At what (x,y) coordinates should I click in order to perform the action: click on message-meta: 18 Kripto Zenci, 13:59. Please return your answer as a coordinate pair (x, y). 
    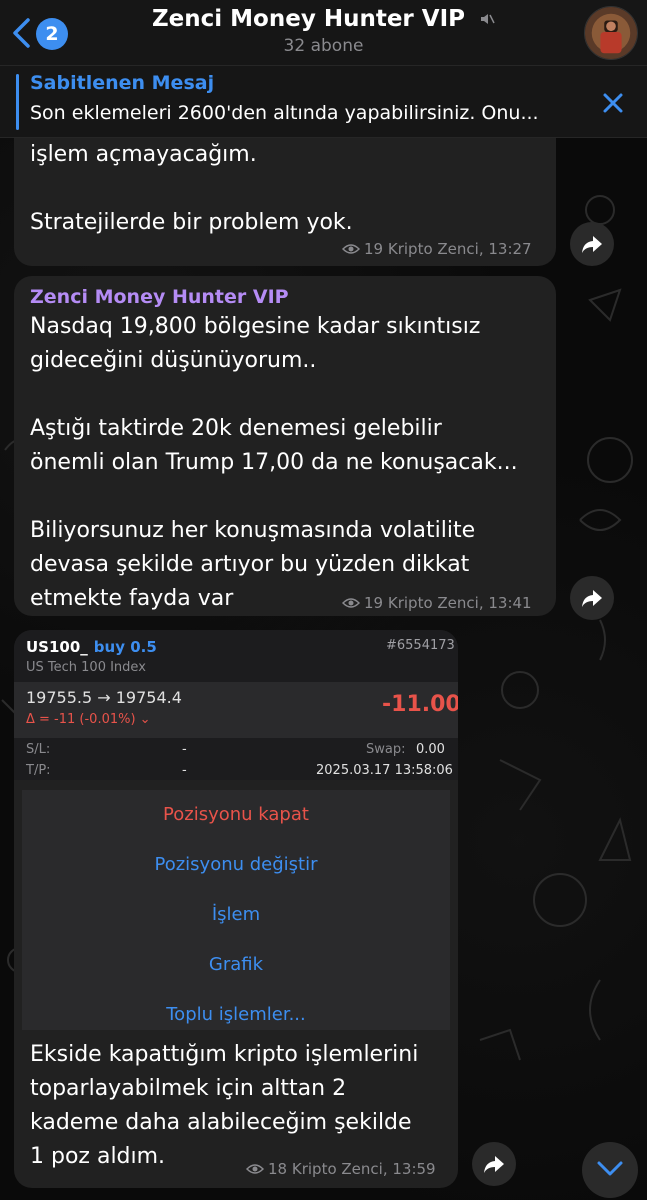
    Looking at the image, I should click on (341, 1169).